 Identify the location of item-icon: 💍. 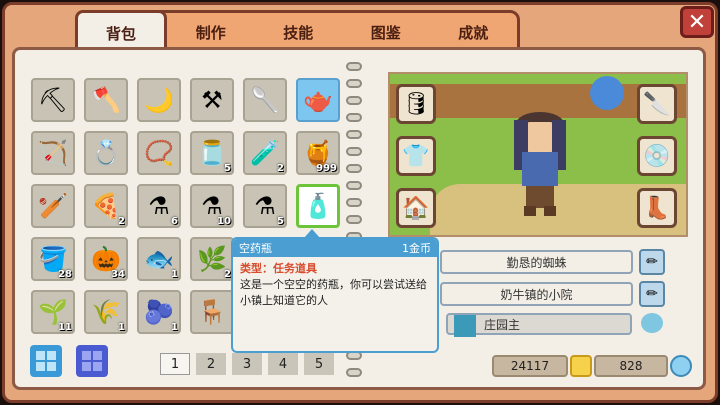
(106, 153).